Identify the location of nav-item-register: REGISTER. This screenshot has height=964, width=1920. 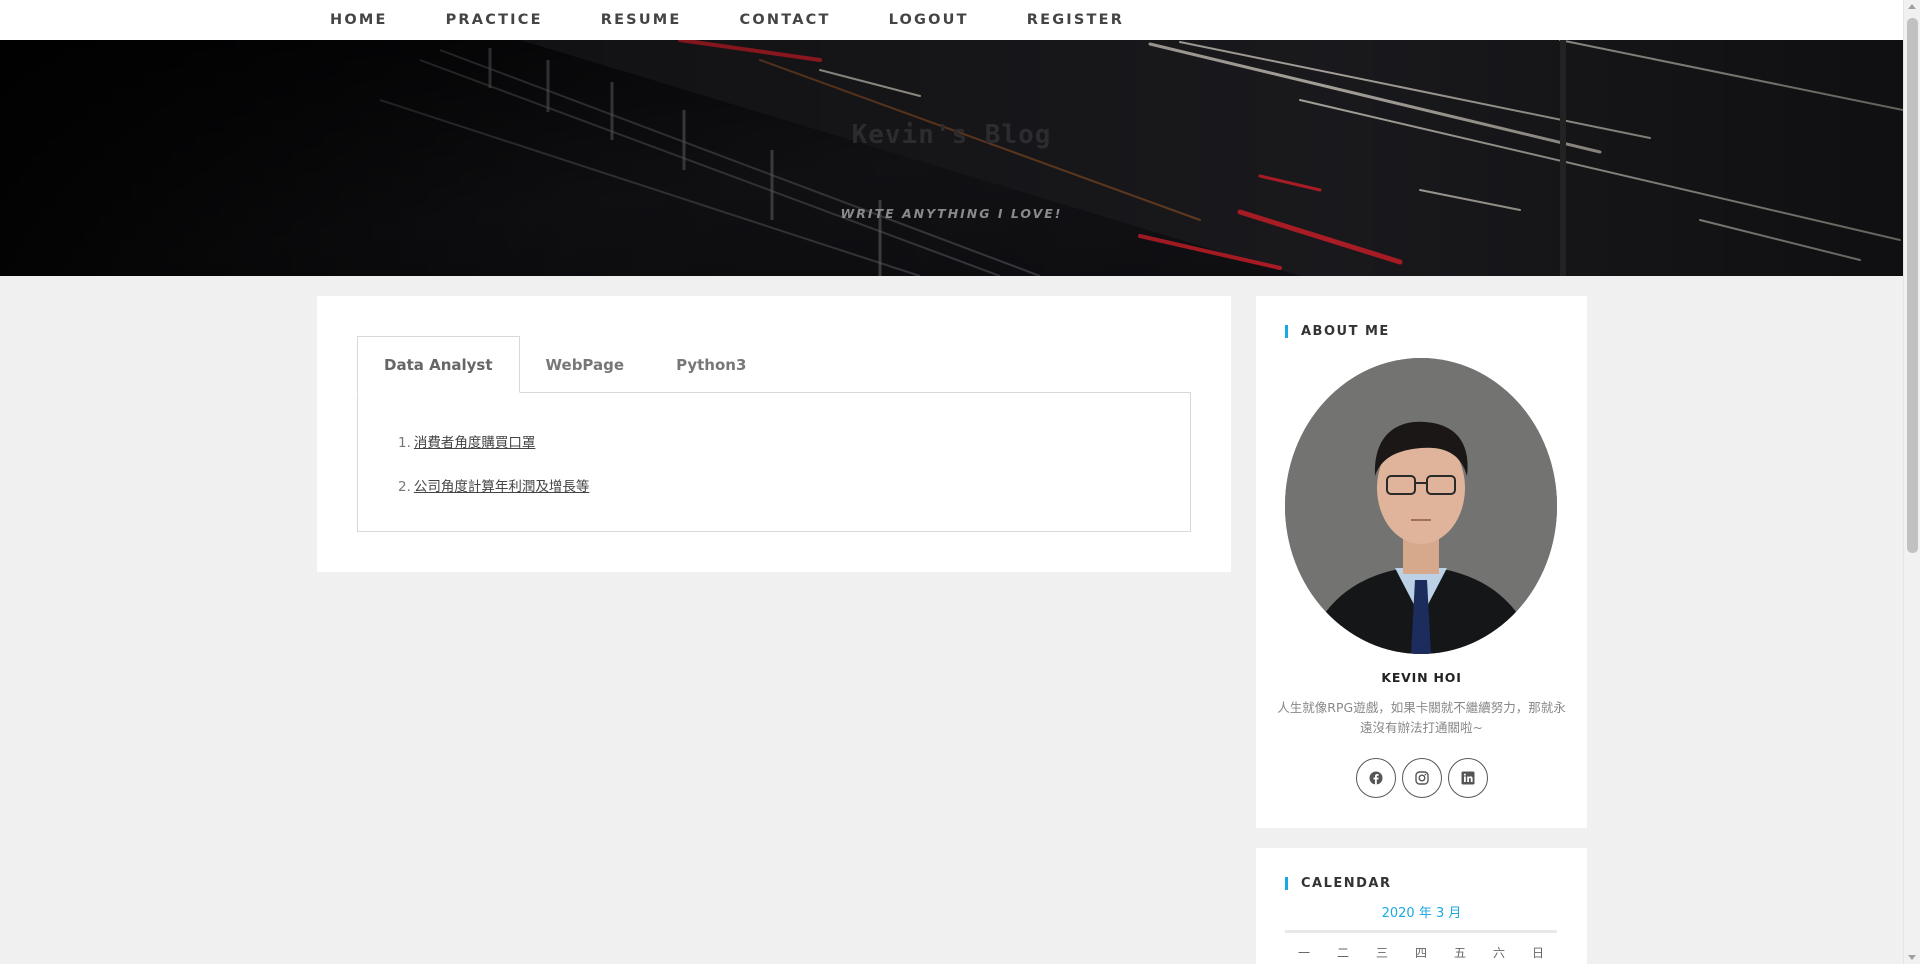
(1075, 20).